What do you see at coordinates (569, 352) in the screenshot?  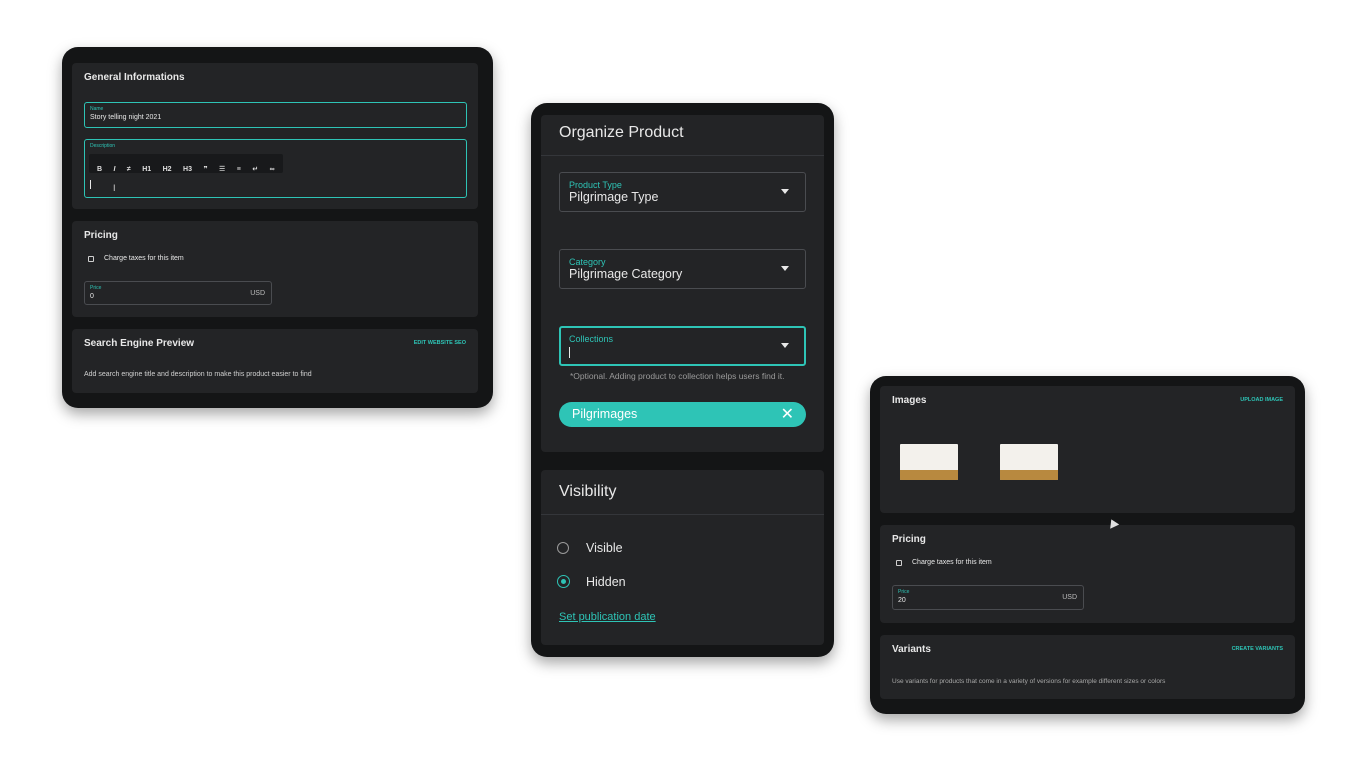 I see `collections-caret` at bounding box center [569, 352].